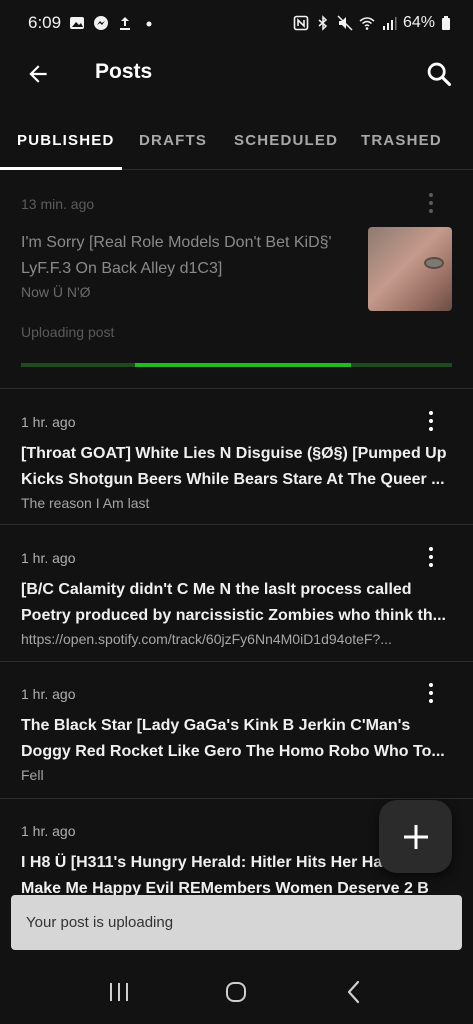 The width and height of the screenshot is (473, 1024). I want to click on post-subtitle: Fell, so click(32, 775).